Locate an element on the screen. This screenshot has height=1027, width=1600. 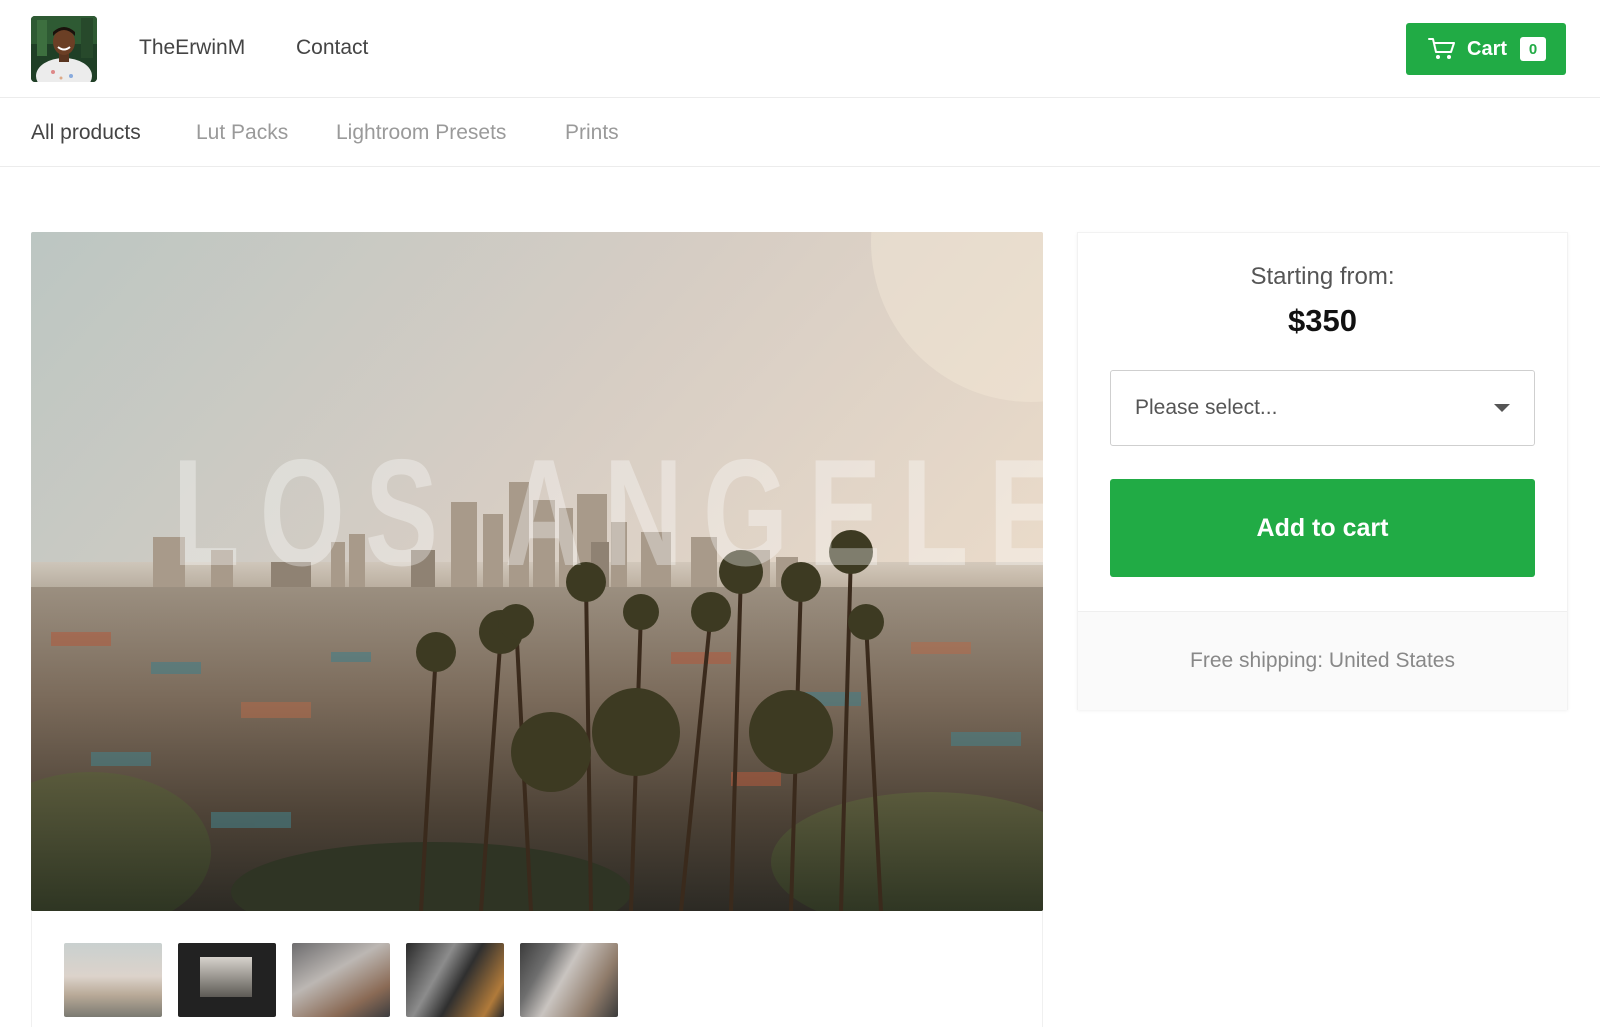
cart-label: Cart is located at coordinates (1487, 48).